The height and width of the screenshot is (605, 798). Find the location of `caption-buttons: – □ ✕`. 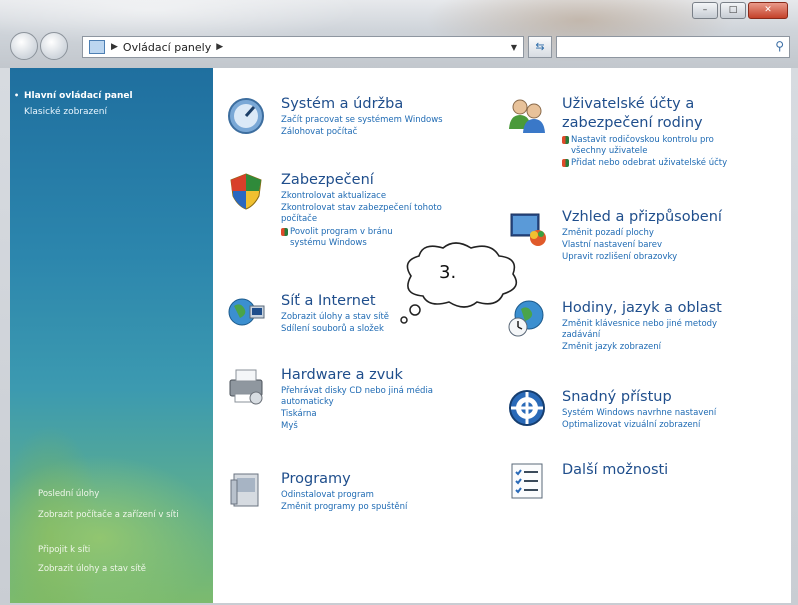

caption-buttons: – □ ✕ is located at coordinates (740, 10).